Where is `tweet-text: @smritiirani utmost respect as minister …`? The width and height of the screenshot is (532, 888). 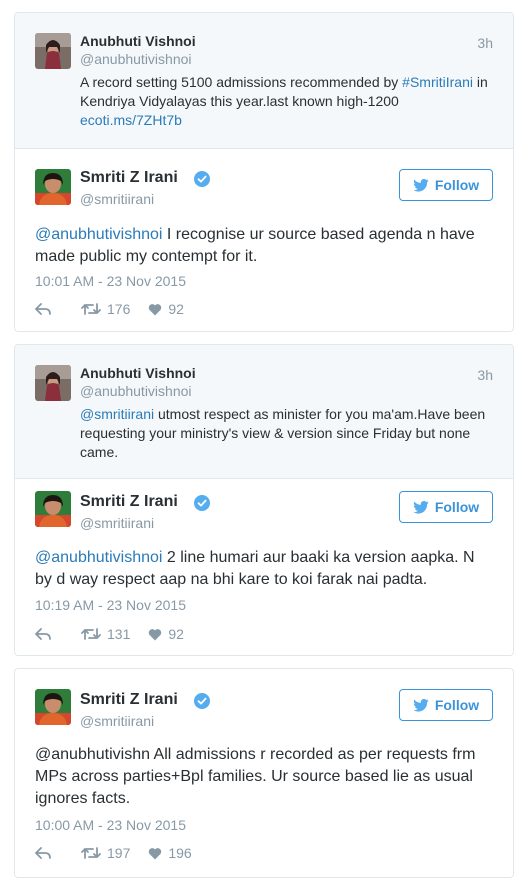 tweet-text: @smritiirani utmost respect as minister … is located at coordinates (287, 433).